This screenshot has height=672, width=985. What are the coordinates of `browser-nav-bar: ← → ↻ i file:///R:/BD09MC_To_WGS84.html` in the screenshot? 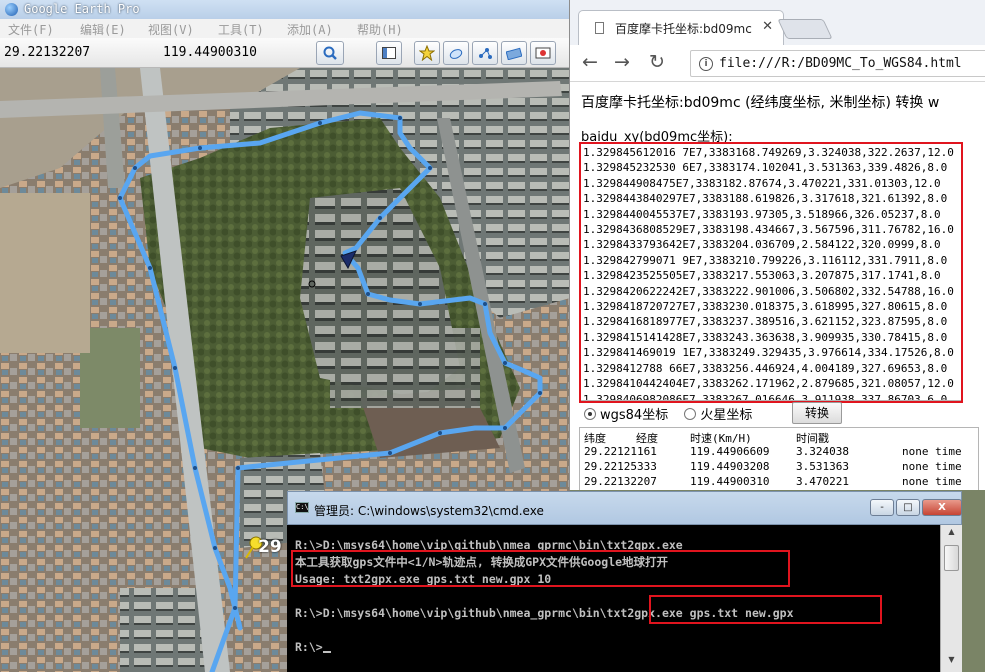 It's located at (777, 63).